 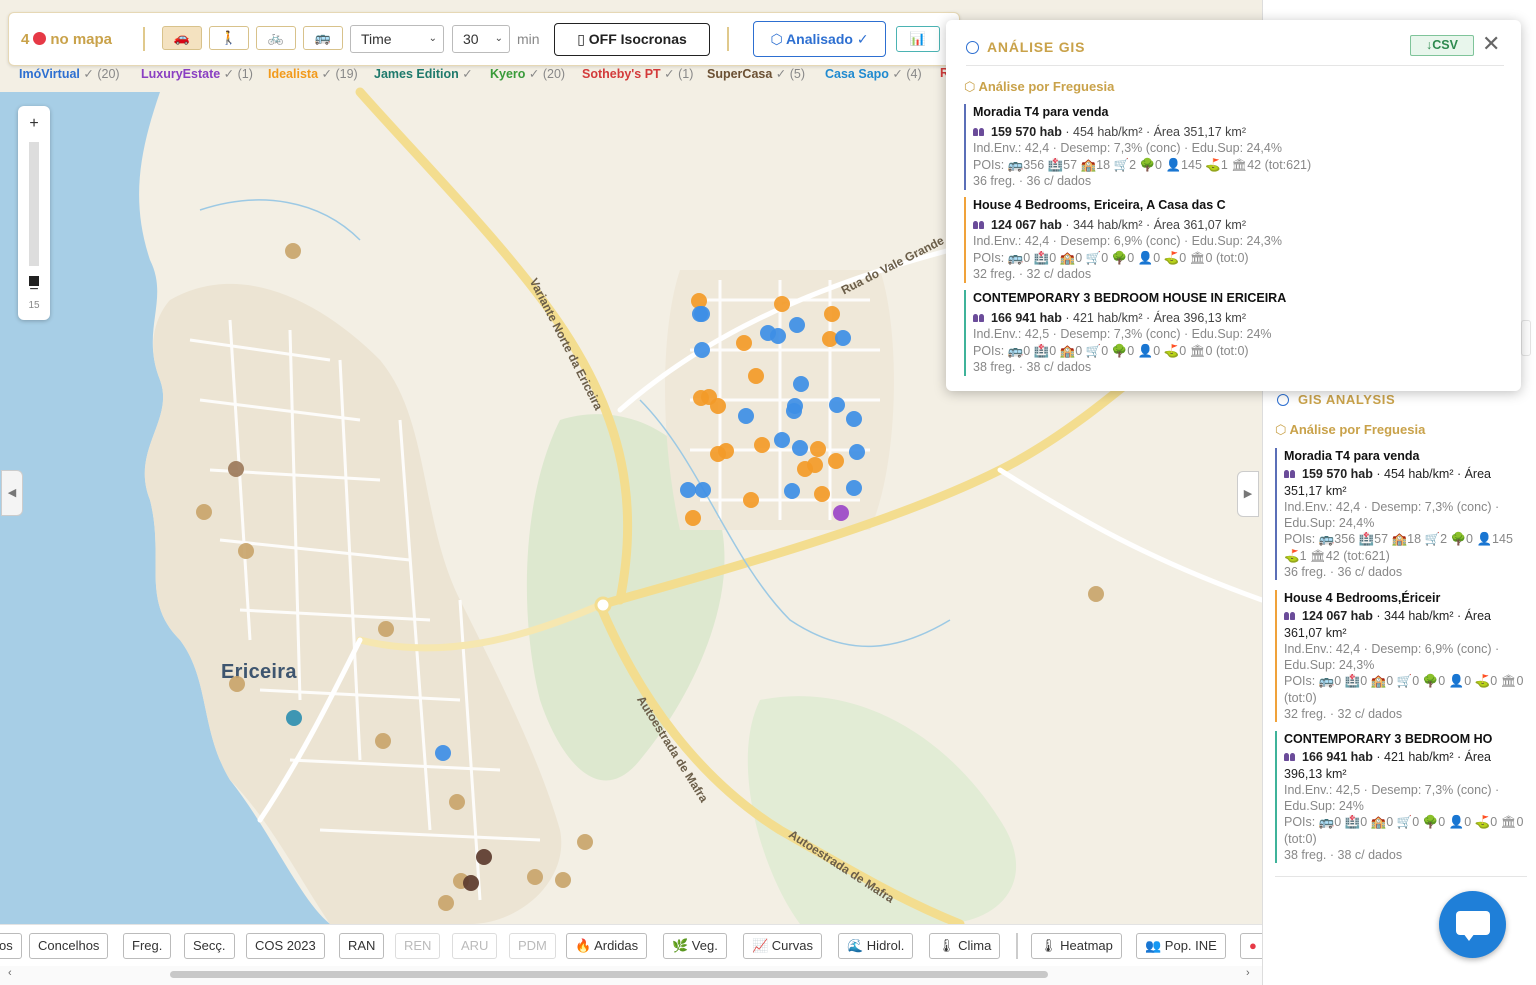 What do you see at coordinates (1491, 44) in the screenshot?
I see `close-icon: ✕` at bounding box center [1491, 44].